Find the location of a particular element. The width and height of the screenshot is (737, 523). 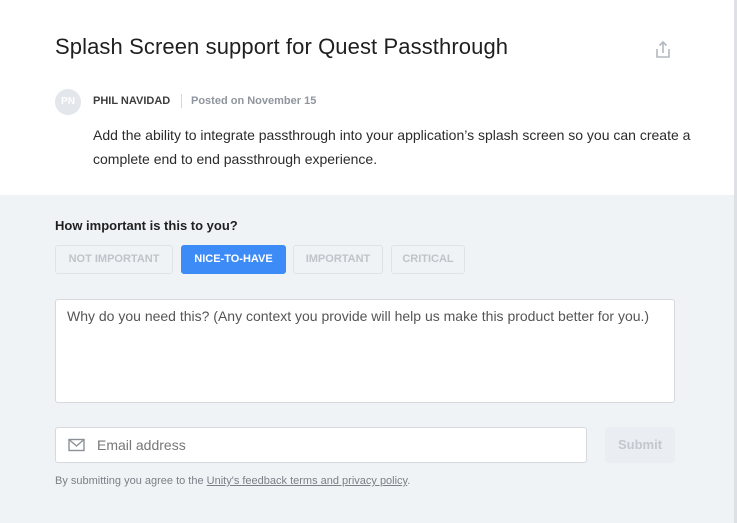

email-placeholder: Email address is located at coordinates (141, 445).